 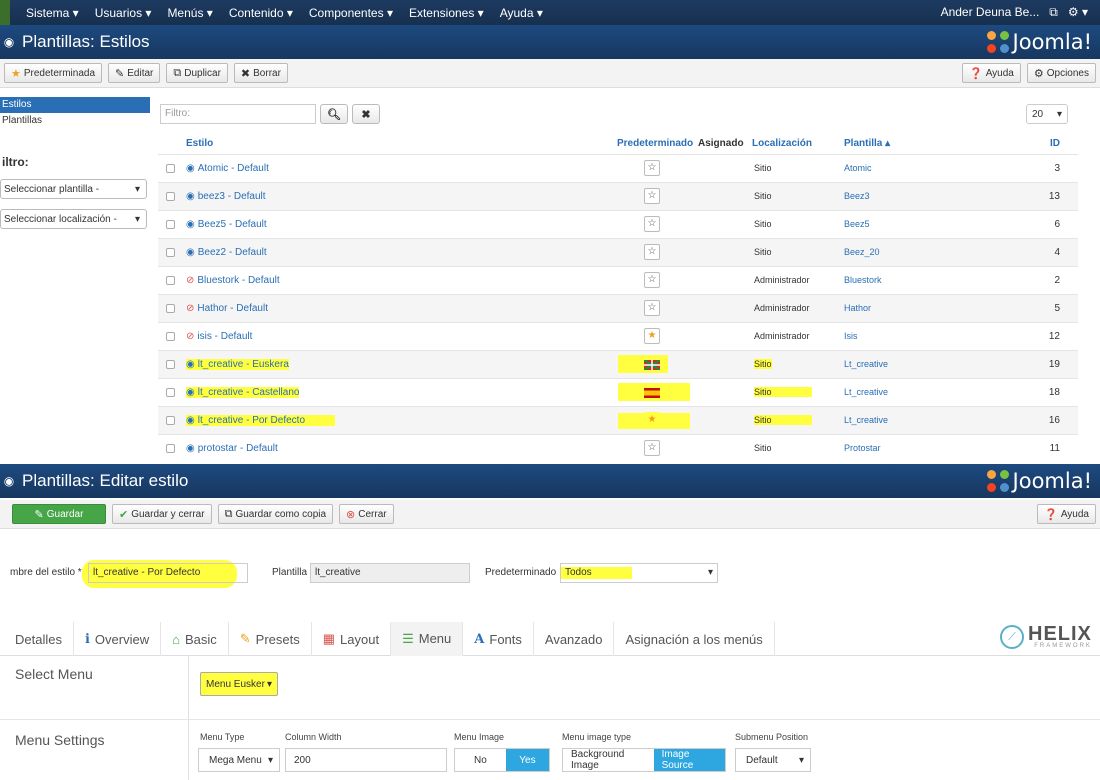 What do you see at coordinates (689, 760) in the screenshot?
I see `image-type-source: Image Source` at bounding box center [689, 760].